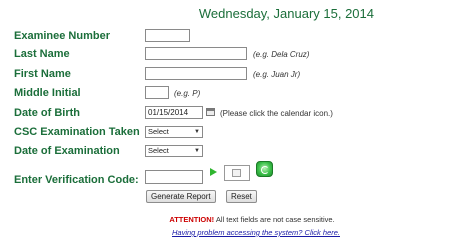 The width and height of the screenshot is (474, 248). I want to click on current-date: Wednesday, January 15, 2014, so click(286, 13).